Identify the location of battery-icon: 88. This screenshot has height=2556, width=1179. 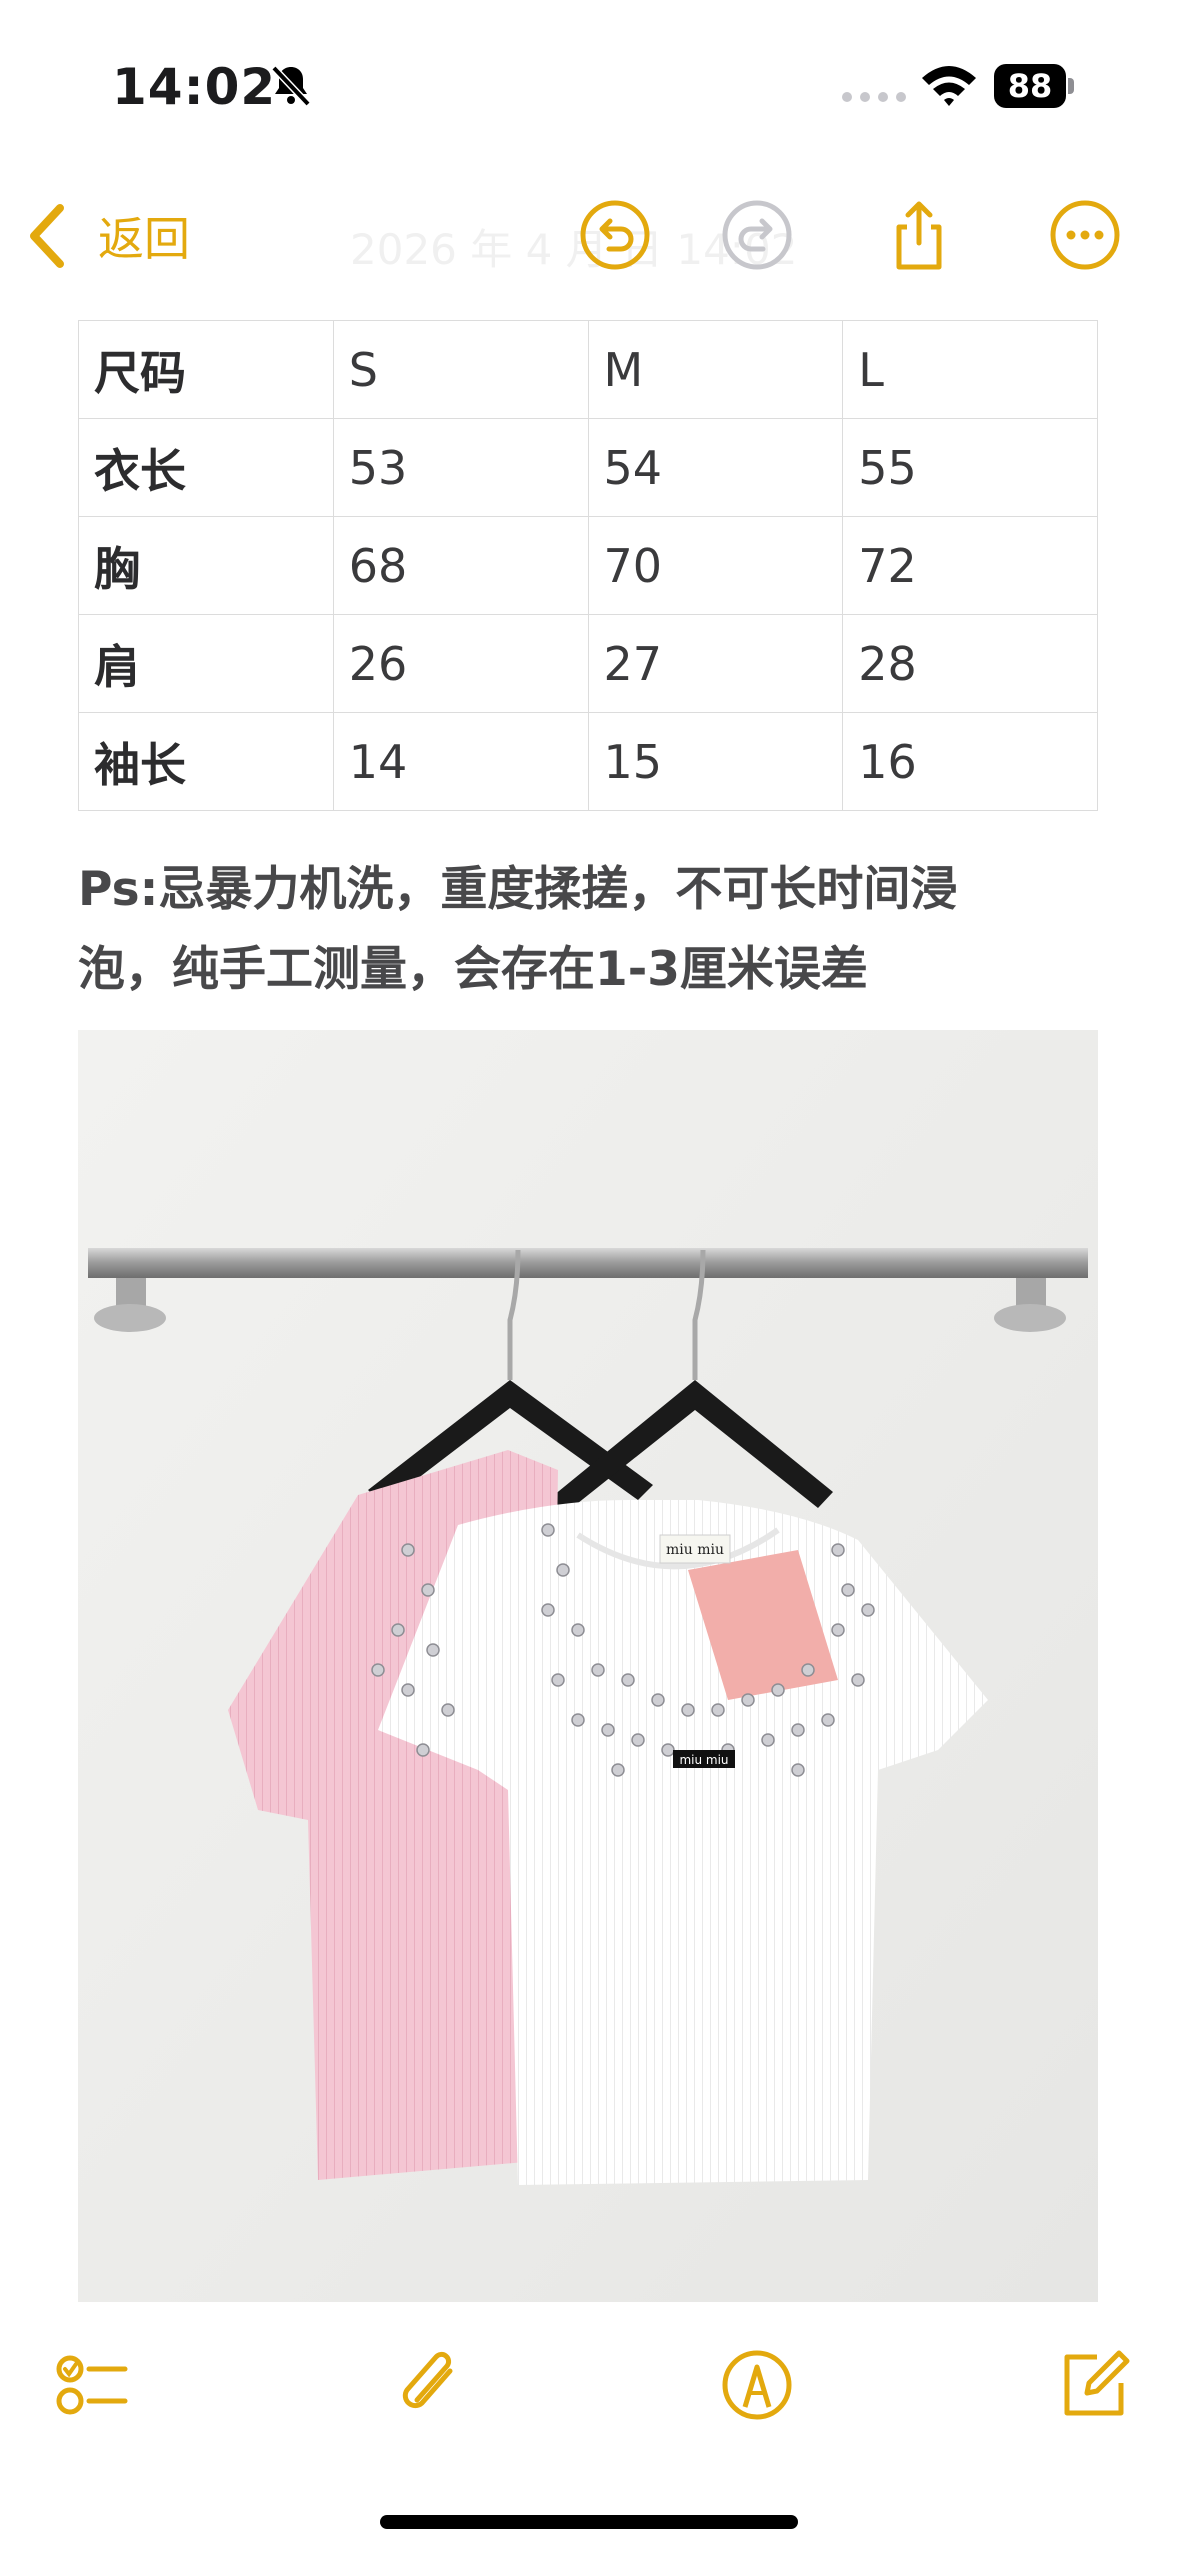
(1035, 86).